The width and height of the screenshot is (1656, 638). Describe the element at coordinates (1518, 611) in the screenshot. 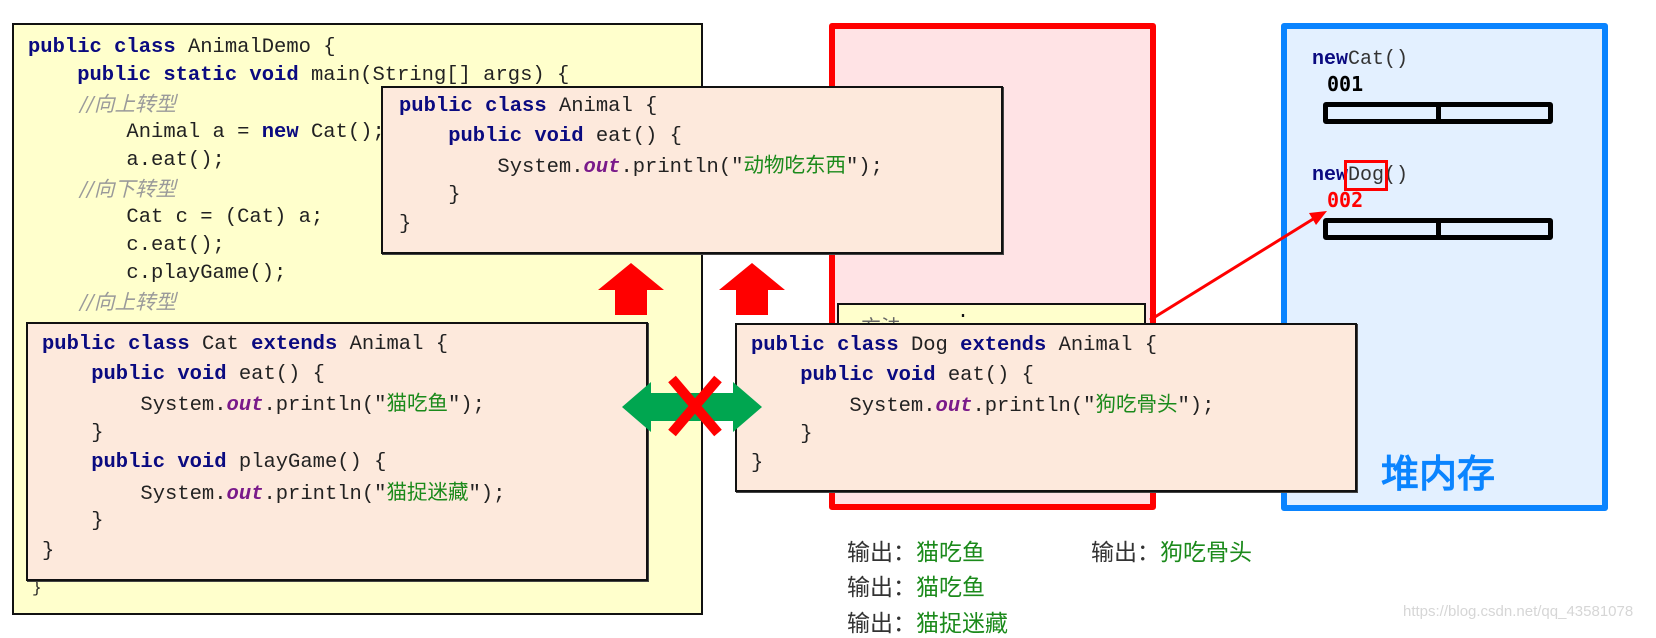

I see `watermark: https://blog.csdn.net/qq_43581078` at that location.